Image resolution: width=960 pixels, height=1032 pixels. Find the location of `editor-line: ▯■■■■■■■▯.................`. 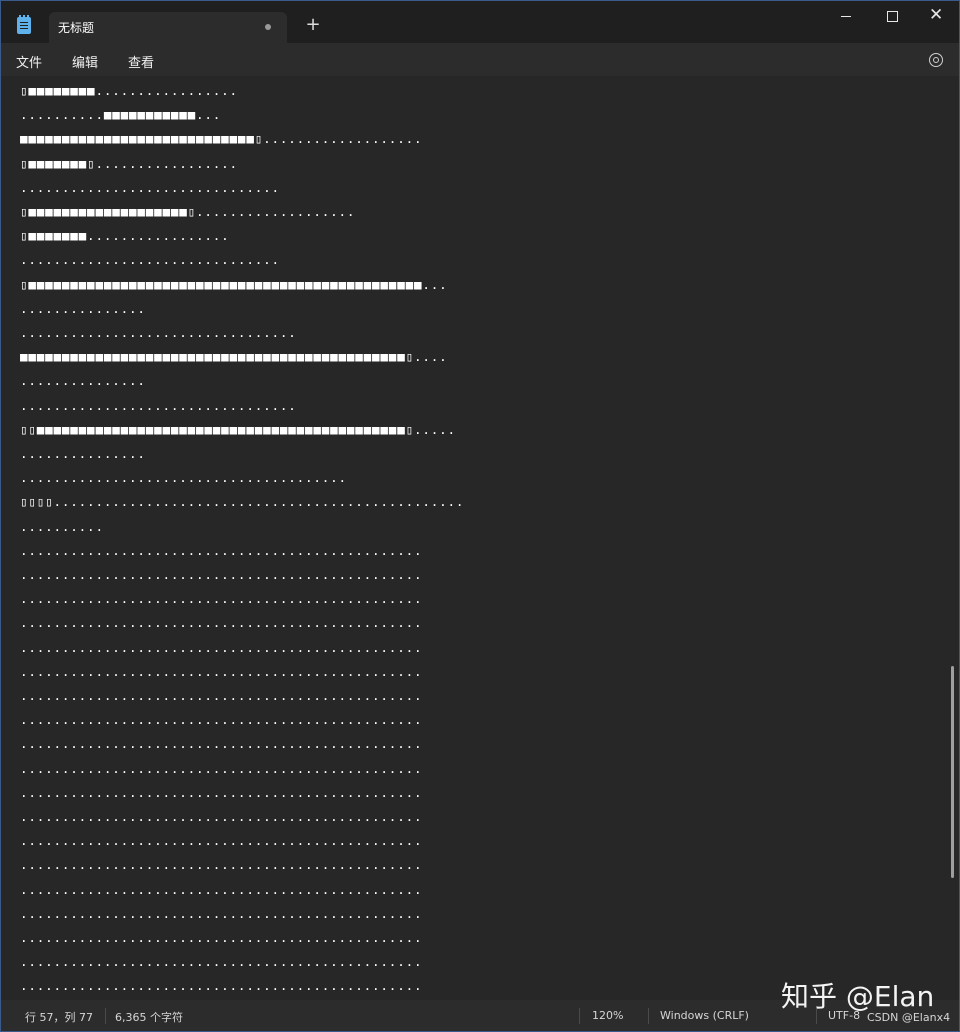

editor-line: ▯■■■■■■■▯................. is located at coordinates (129, 163).